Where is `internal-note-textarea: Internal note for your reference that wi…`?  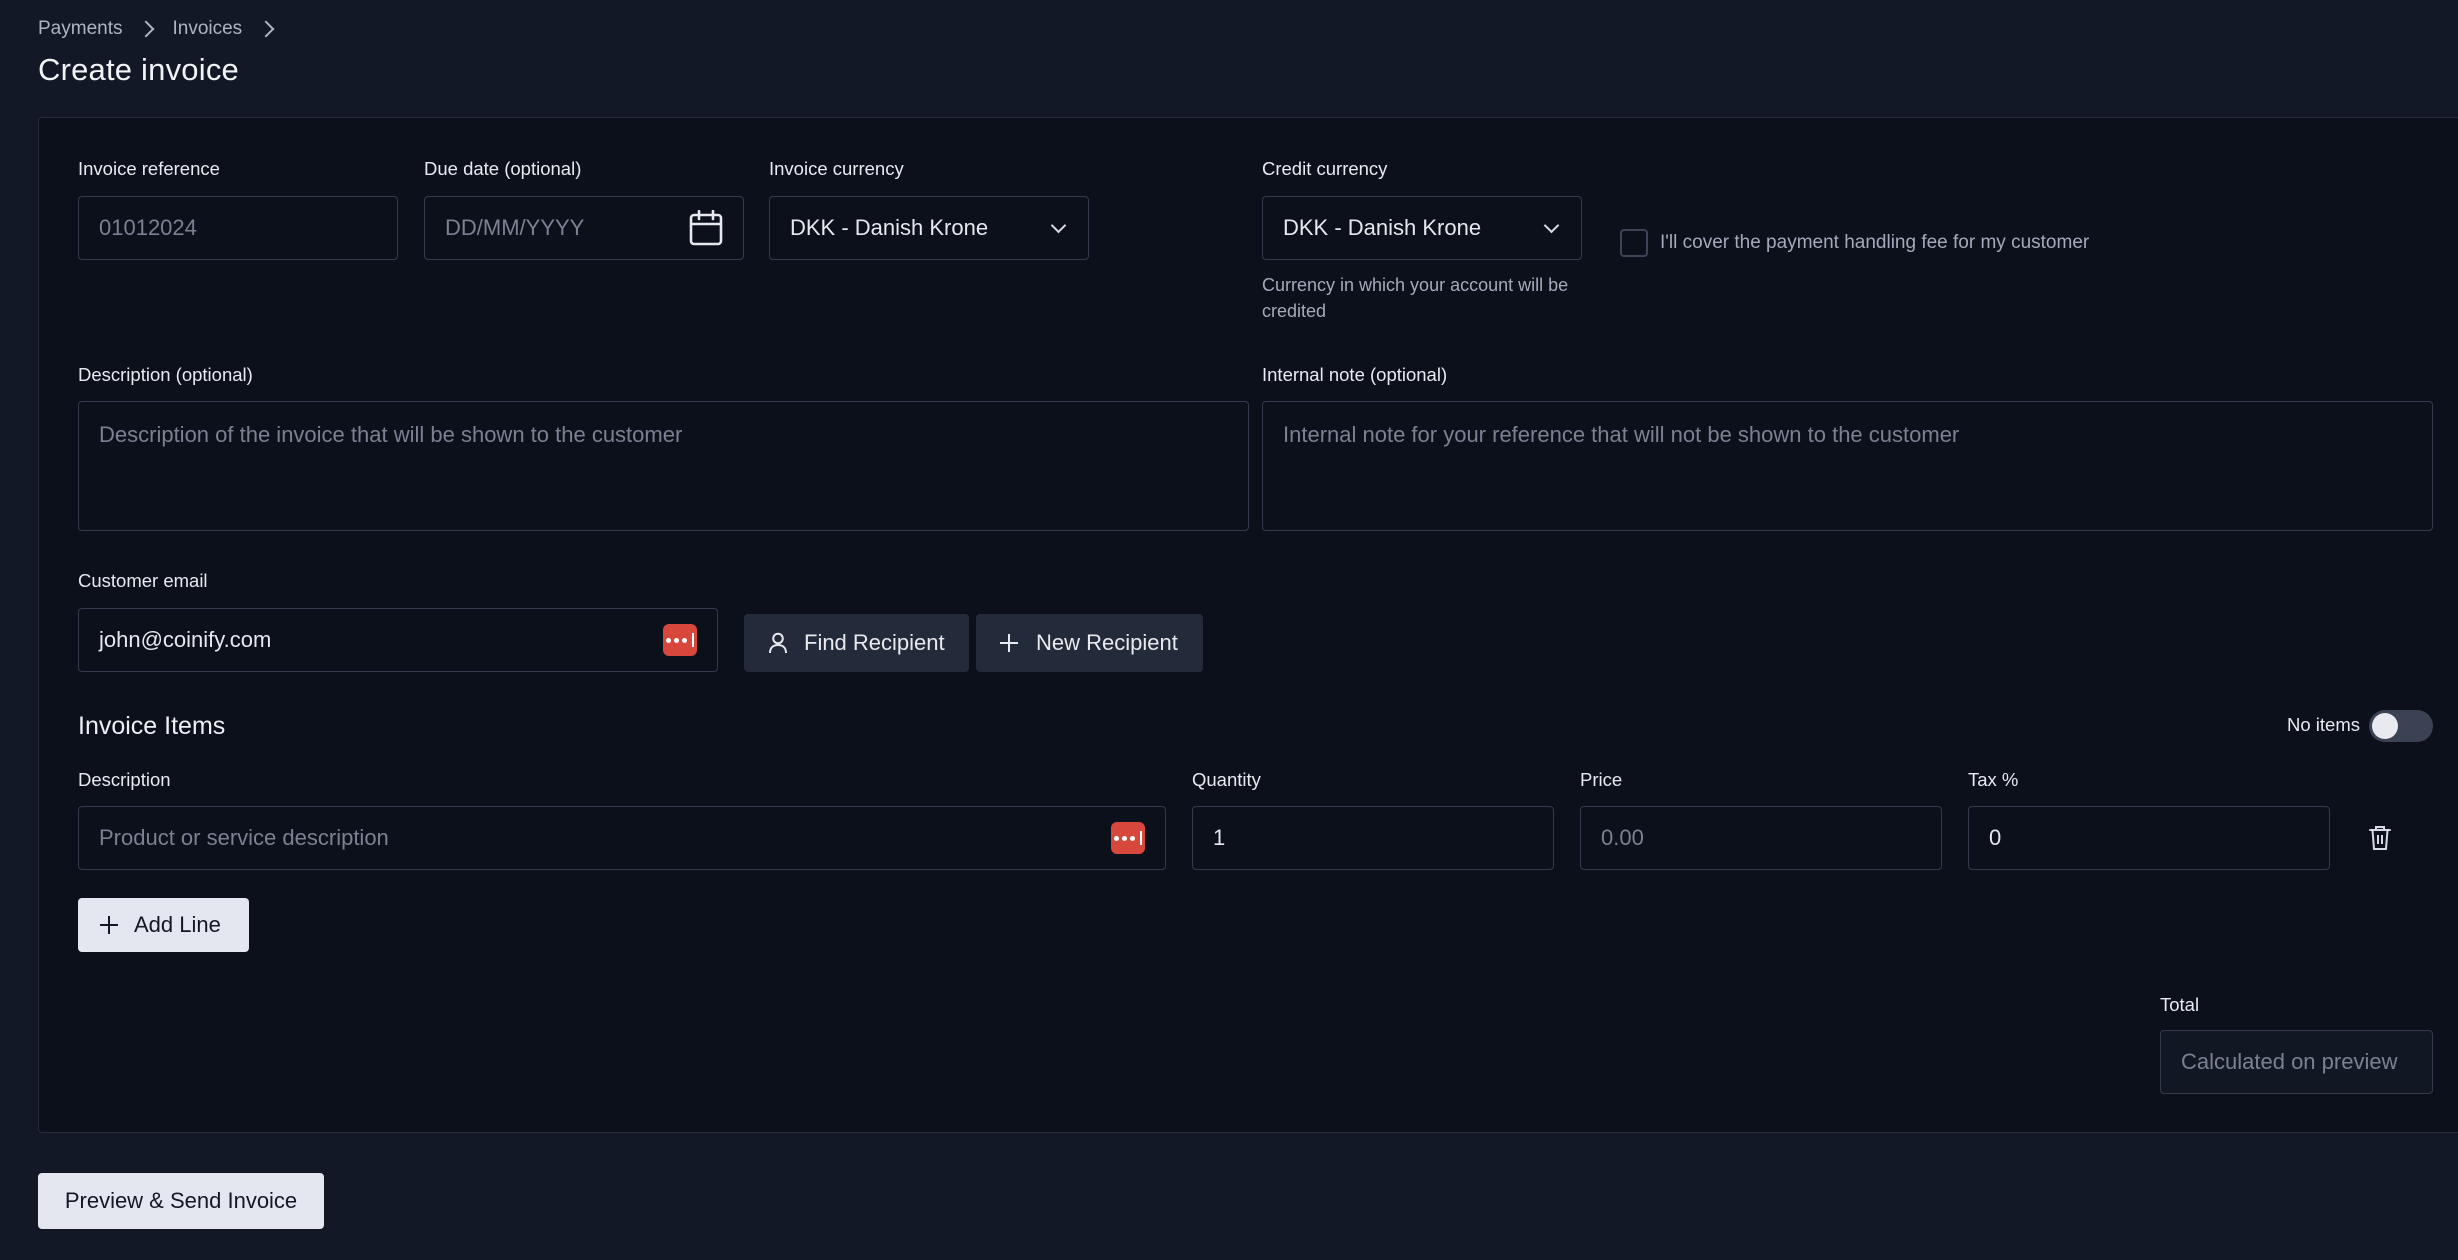 internal-note-textarea: Internal note for your reference that wi… is located at coordinates (1847, 466).